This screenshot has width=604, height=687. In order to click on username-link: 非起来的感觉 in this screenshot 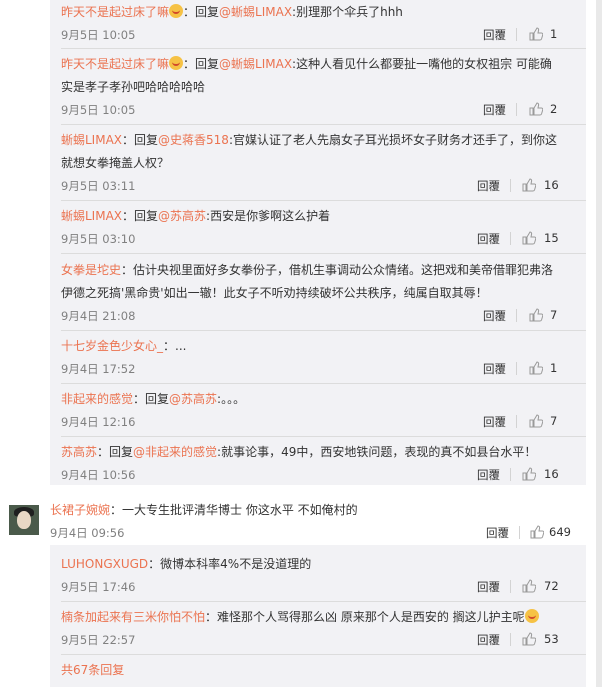, I will do `click(97, 399)`.